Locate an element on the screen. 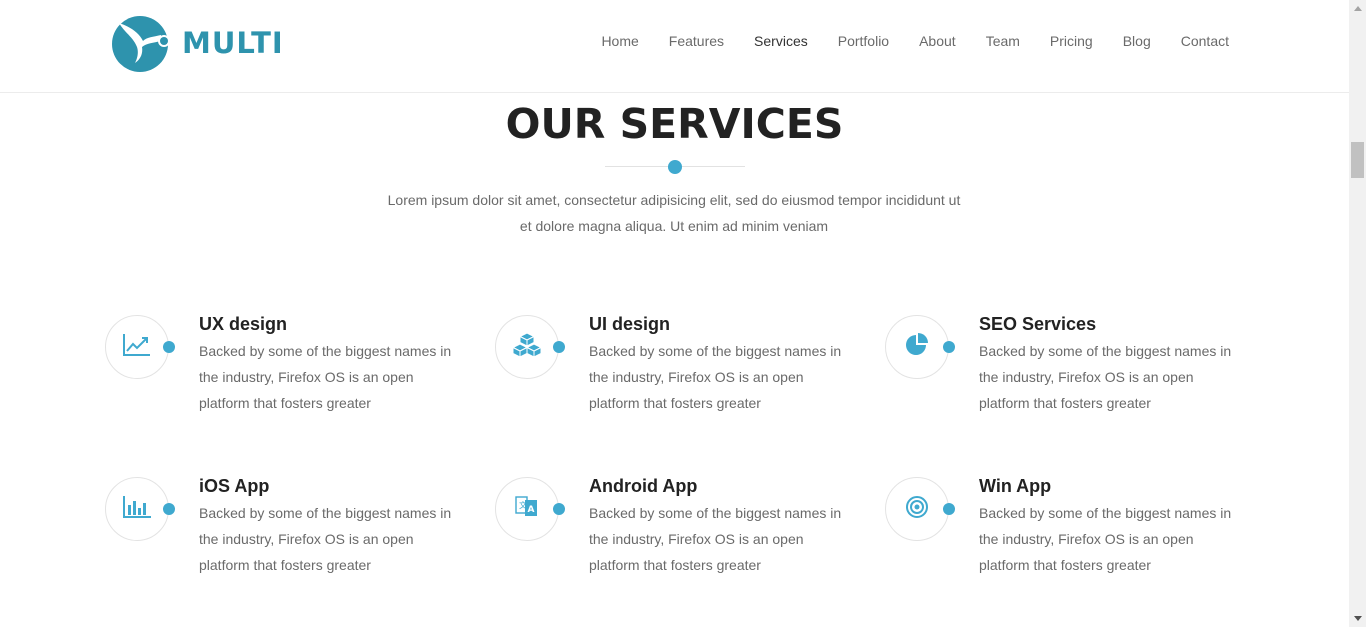  bar-chart-icon is located at coordinates (137, 509).